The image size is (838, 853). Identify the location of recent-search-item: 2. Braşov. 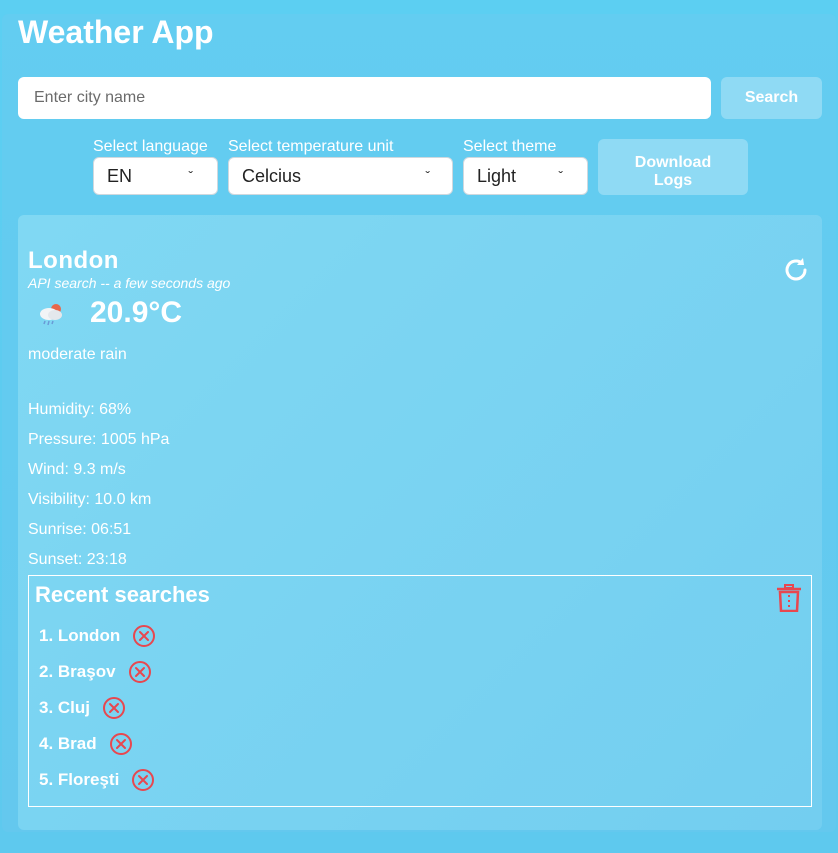
(95, 672).